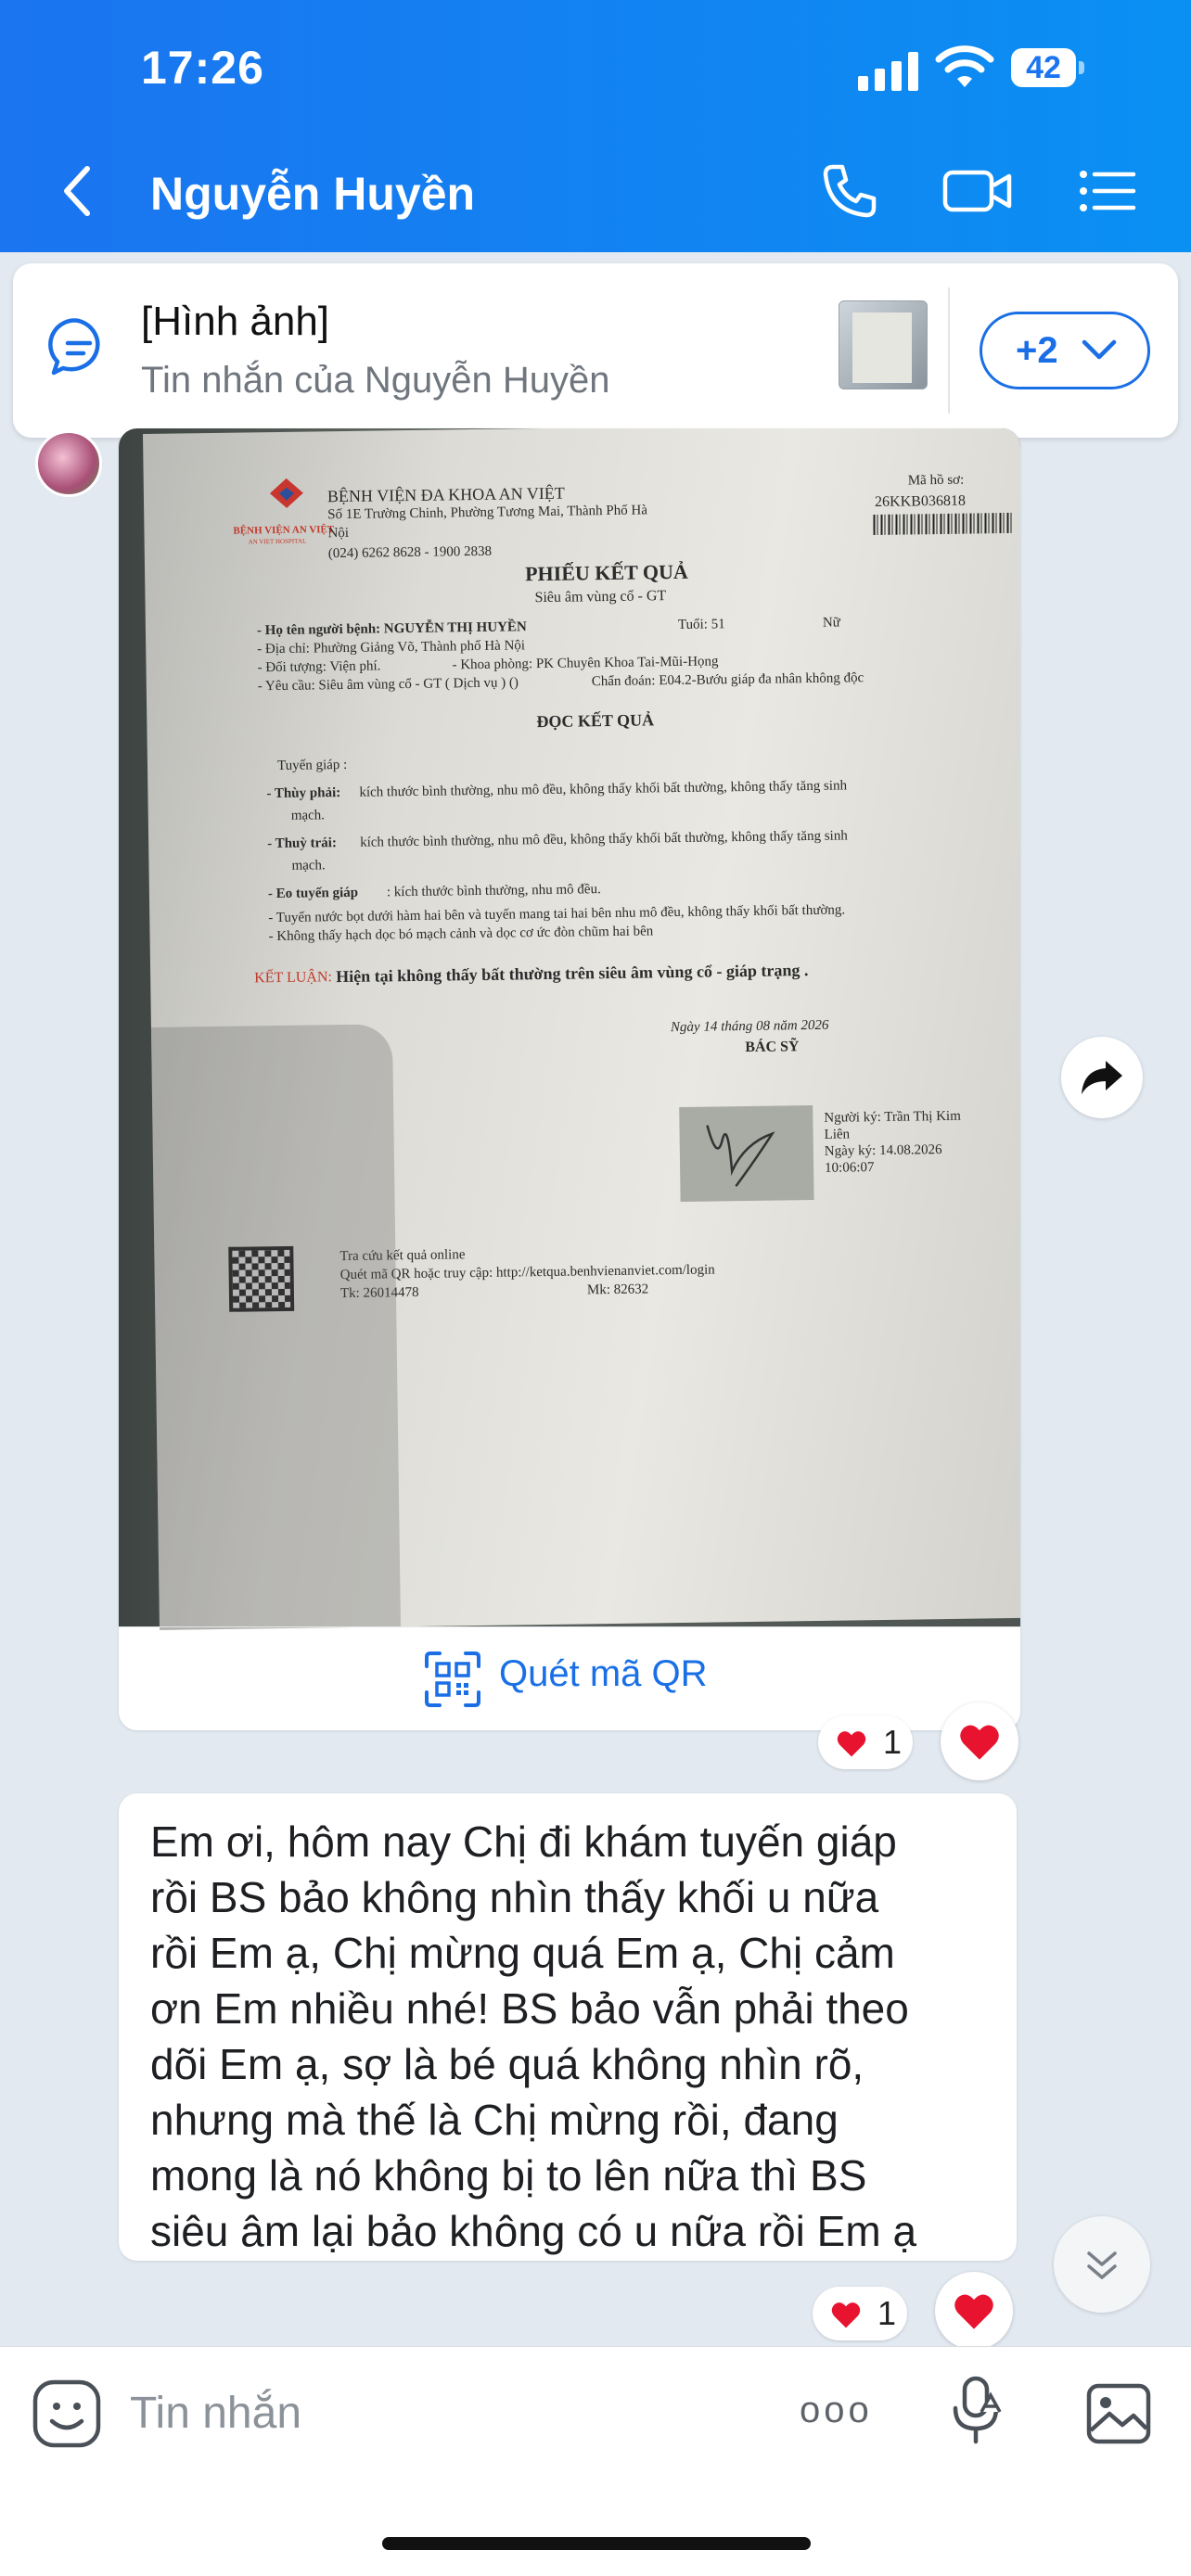  What do you see at coordinates (493, 891) in the screenshot?
I see `isthmus-text: : kích thước bình thường, nhu mô đều.` at bounding box center [493, 891].